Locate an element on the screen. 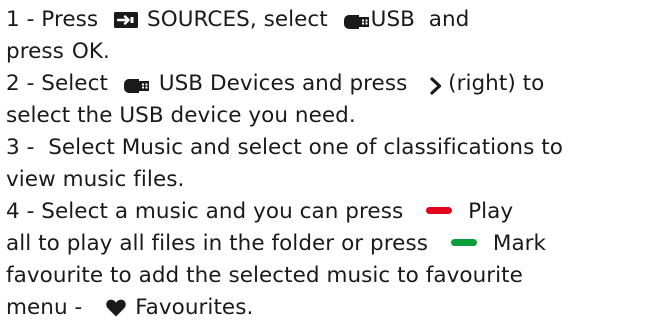  step-2-text: 2 - Select is located at coordinates (57, 83).